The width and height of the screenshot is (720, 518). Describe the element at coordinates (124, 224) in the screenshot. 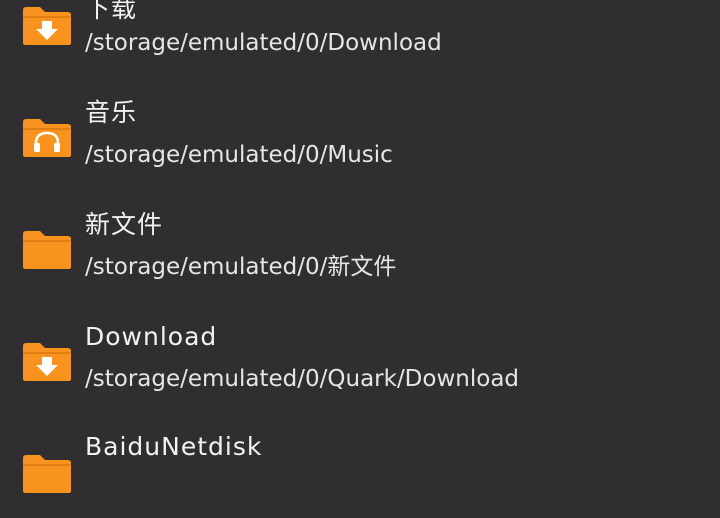

I see `folder-name: 新文件` at that location.